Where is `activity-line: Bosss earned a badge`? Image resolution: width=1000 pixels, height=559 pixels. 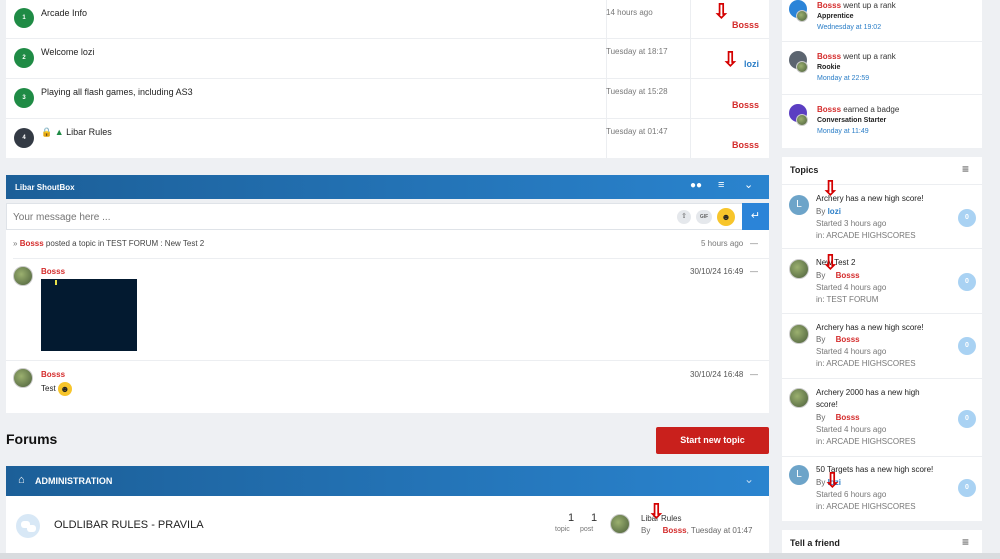 activity-line: Bosss earned a badge is located at coordinates (858, 109).